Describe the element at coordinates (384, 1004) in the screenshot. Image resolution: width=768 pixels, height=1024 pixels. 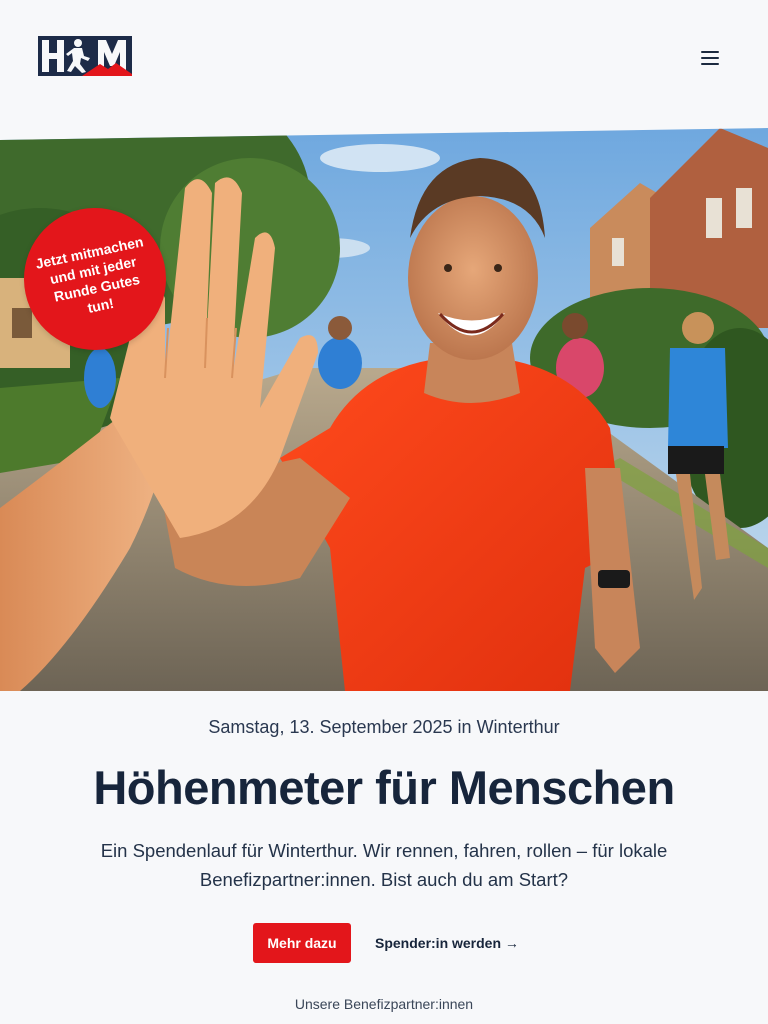
I see `partners-heading: Unsere Benefizpartner:innen` at that location.